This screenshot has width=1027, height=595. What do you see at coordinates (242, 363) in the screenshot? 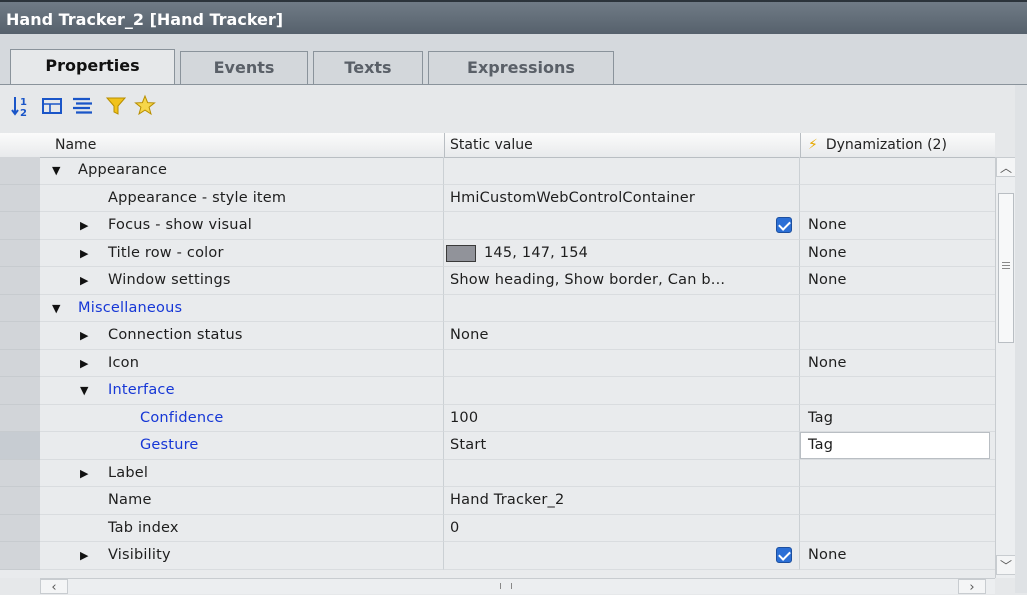
I see `property-name-cell: ▶ Icon` at bounding box center [242, 363].